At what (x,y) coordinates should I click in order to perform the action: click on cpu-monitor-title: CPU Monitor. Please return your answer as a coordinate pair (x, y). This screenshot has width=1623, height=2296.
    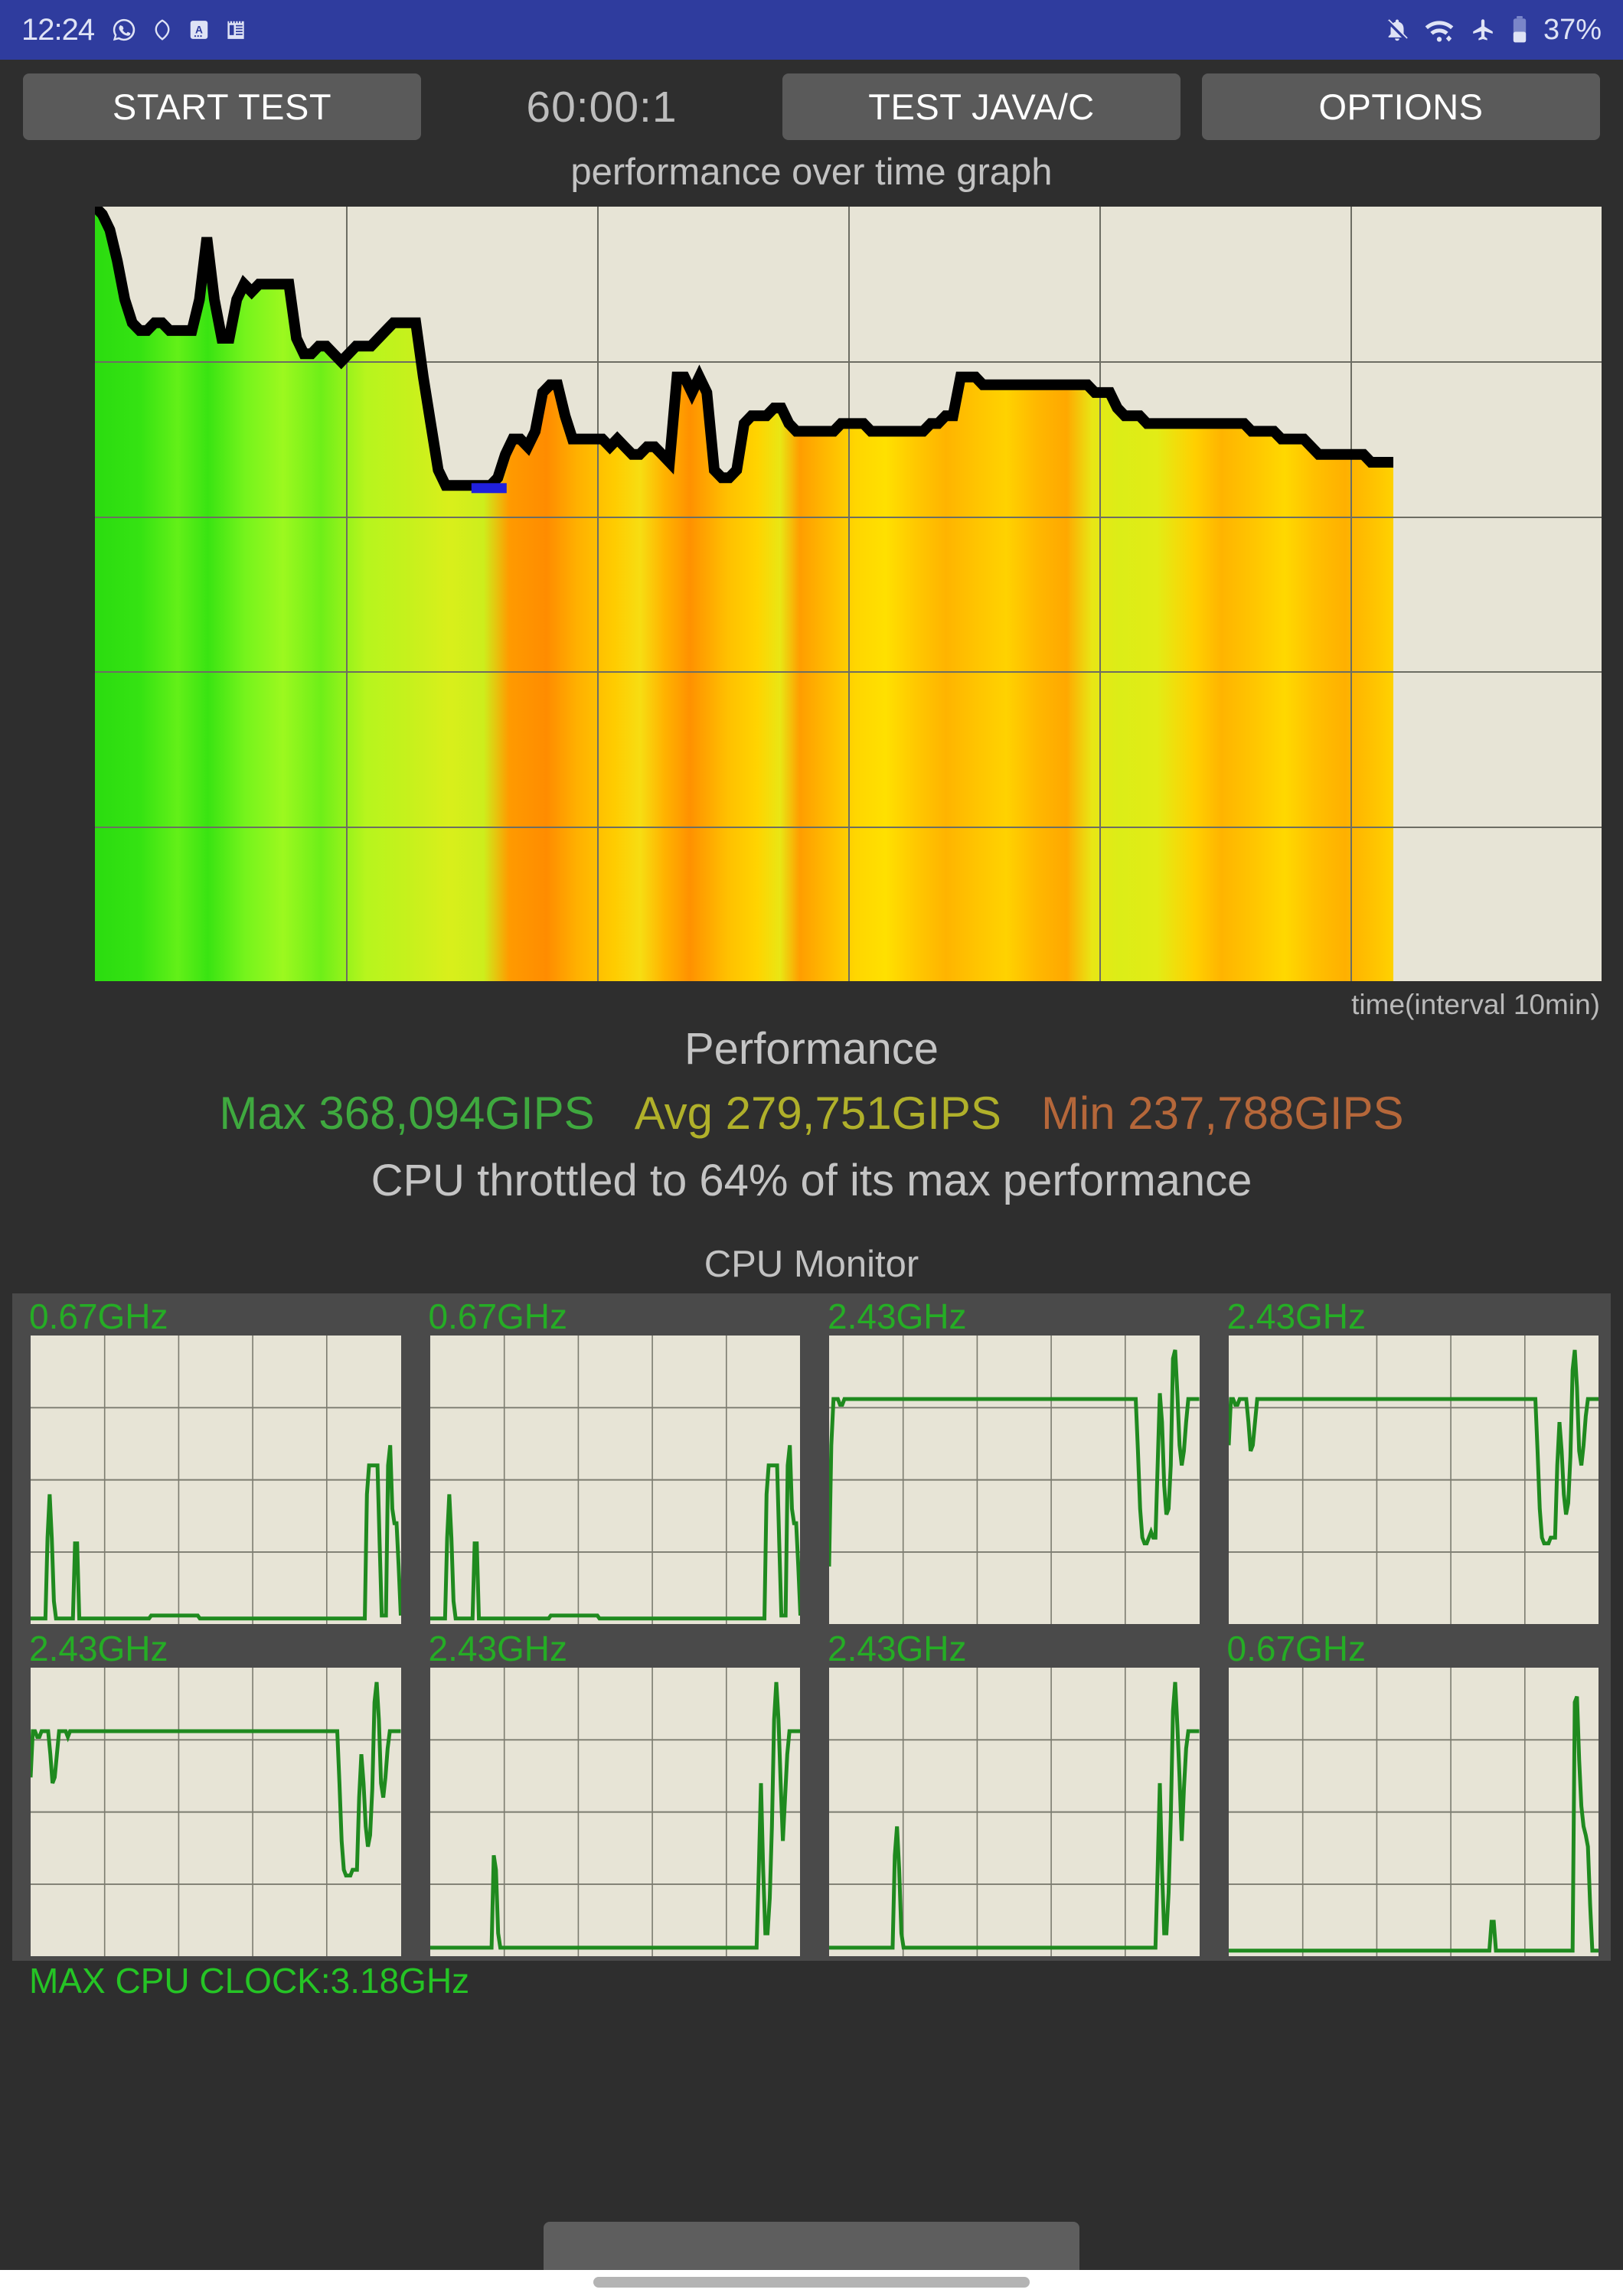
    Looking at the image, I should click on (811, 1264).